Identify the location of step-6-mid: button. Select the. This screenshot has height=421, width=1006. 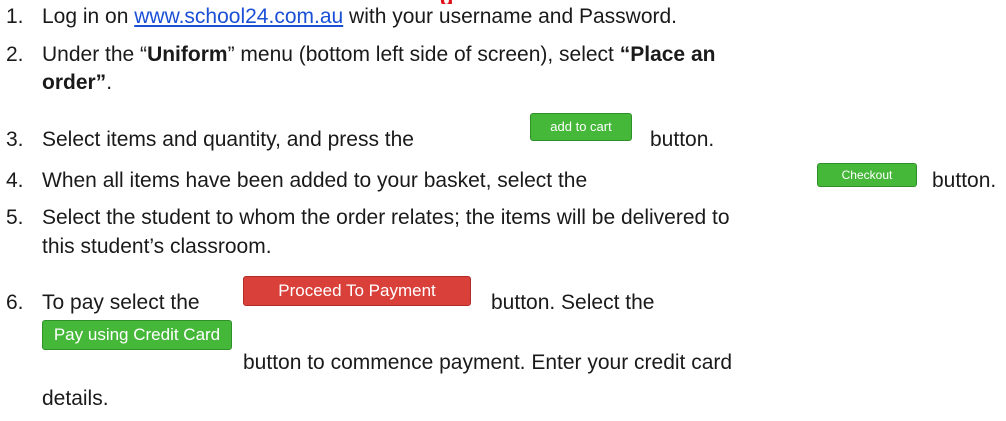
(572, 303).